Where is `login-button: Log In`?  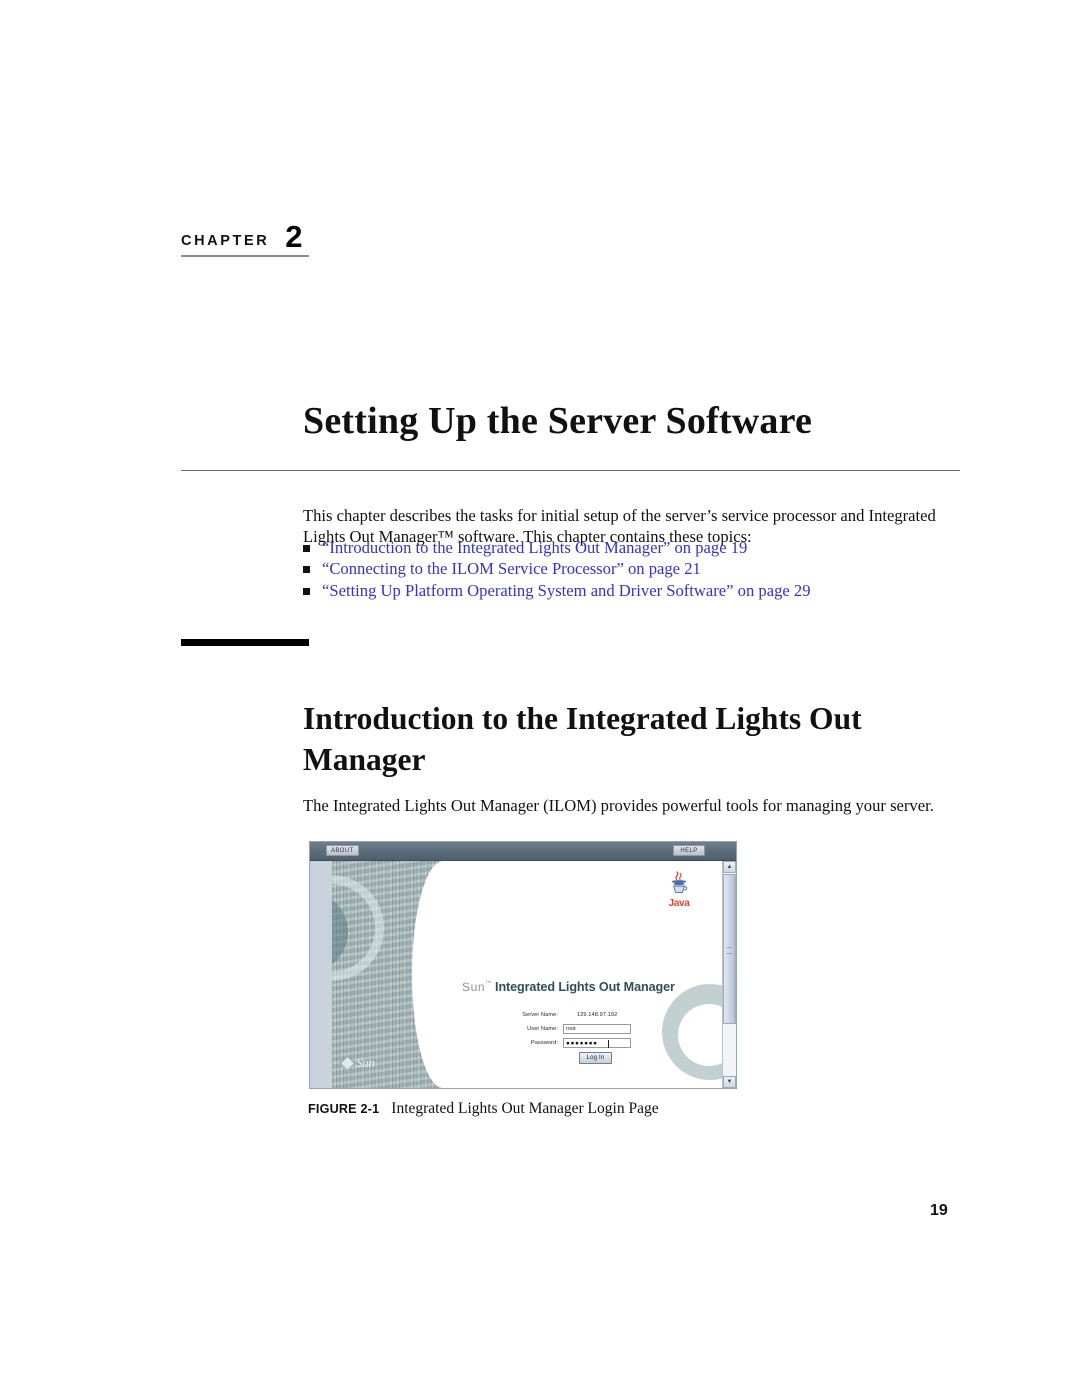
login-button: Log In is located at coordinates (595, 1058).